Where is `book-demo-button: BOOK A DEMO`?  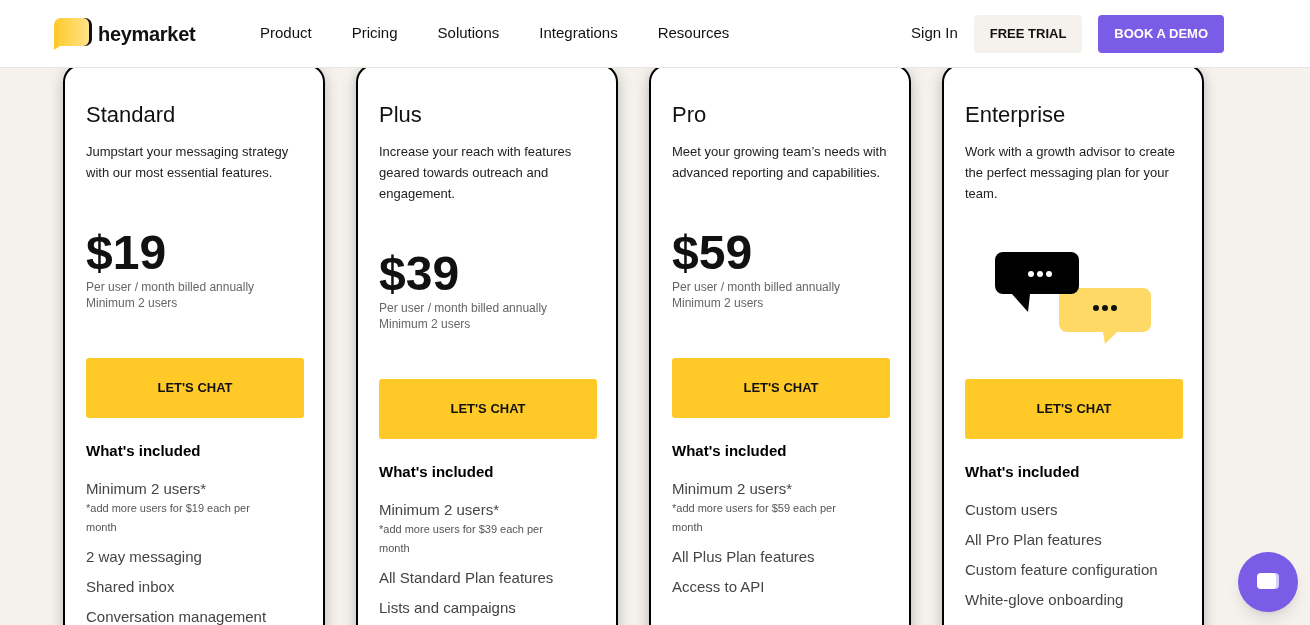
book-demo-button: BOOK A DEMO is located at coordinates (1161, 33).